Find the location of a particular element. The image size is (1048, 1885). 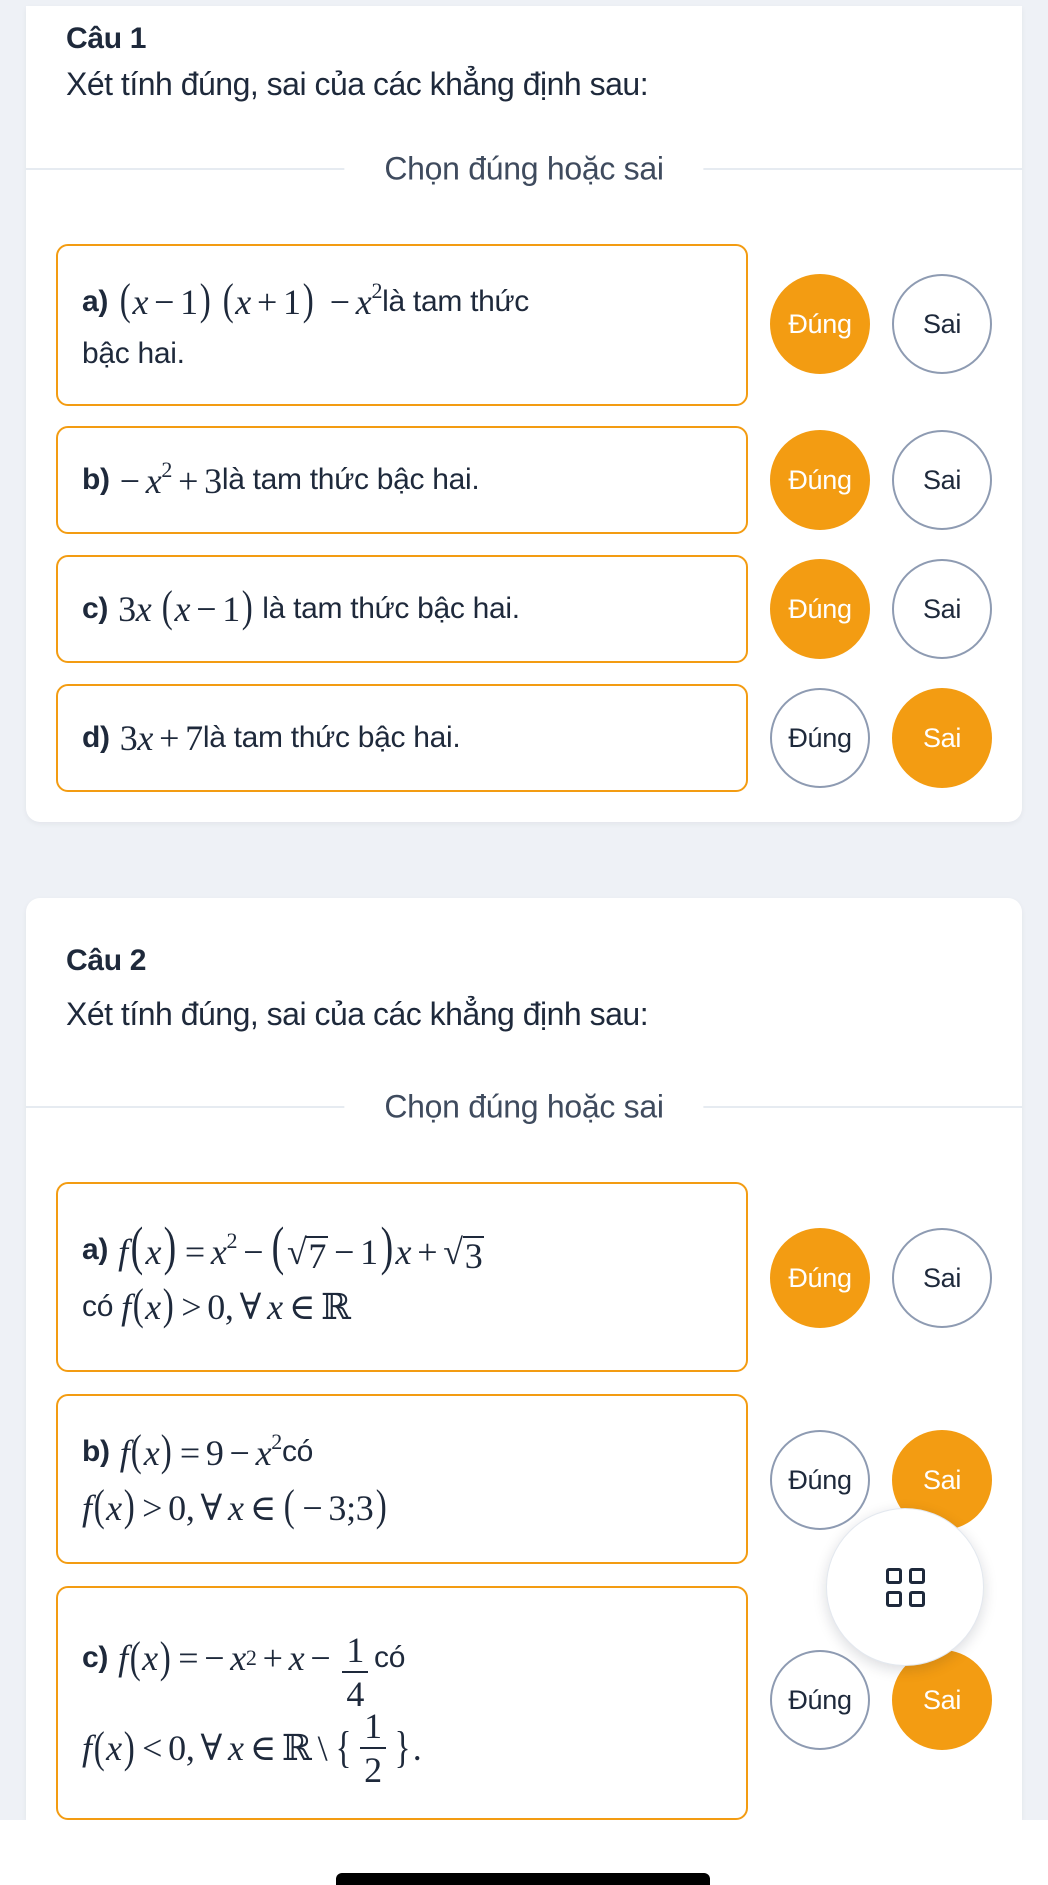

statement-math: f(x) = − x 2 + x − 14 is located at coordinates (246, 1665).